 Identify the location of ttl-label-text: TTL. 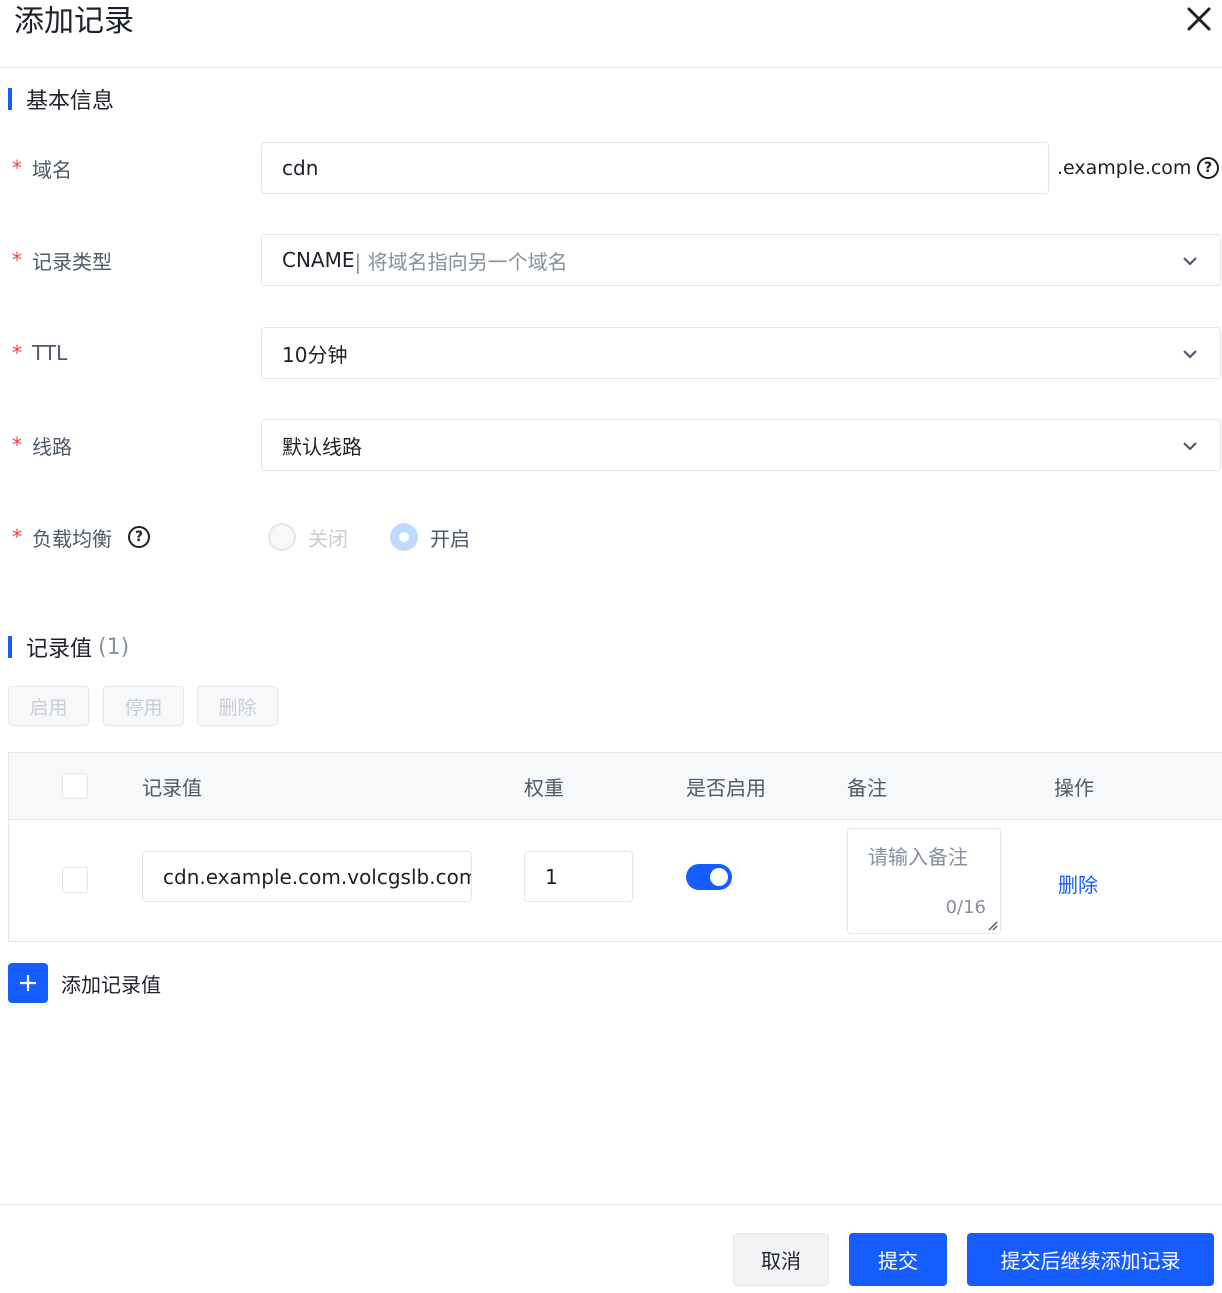
(50, 353).